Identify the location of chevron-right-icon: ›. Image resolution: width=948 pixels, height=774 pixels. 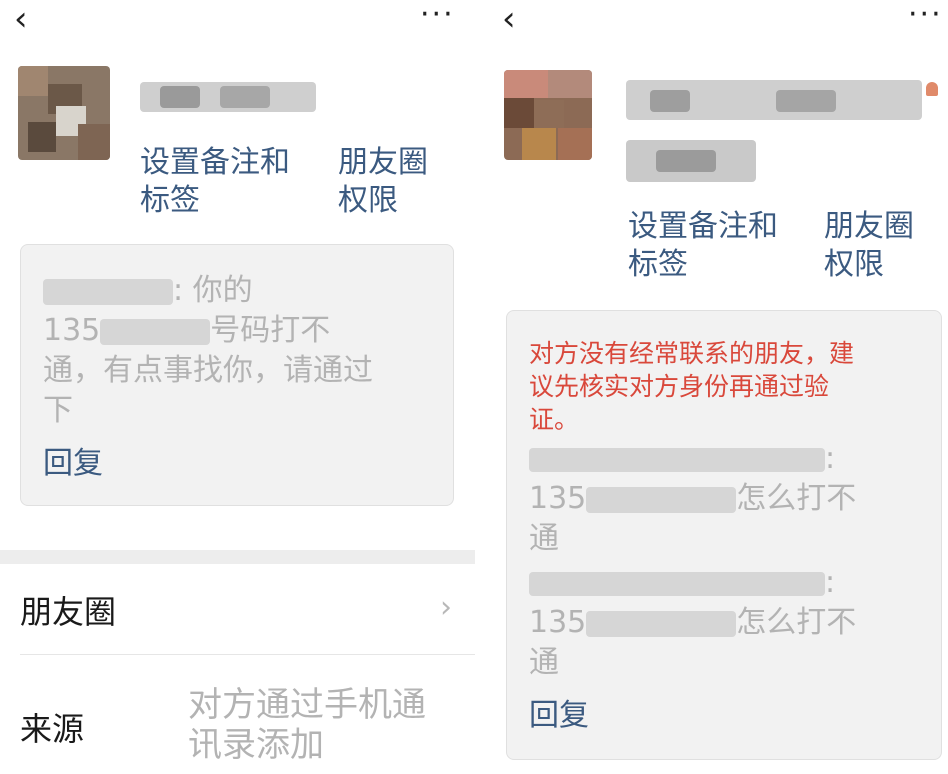
(446, 607).